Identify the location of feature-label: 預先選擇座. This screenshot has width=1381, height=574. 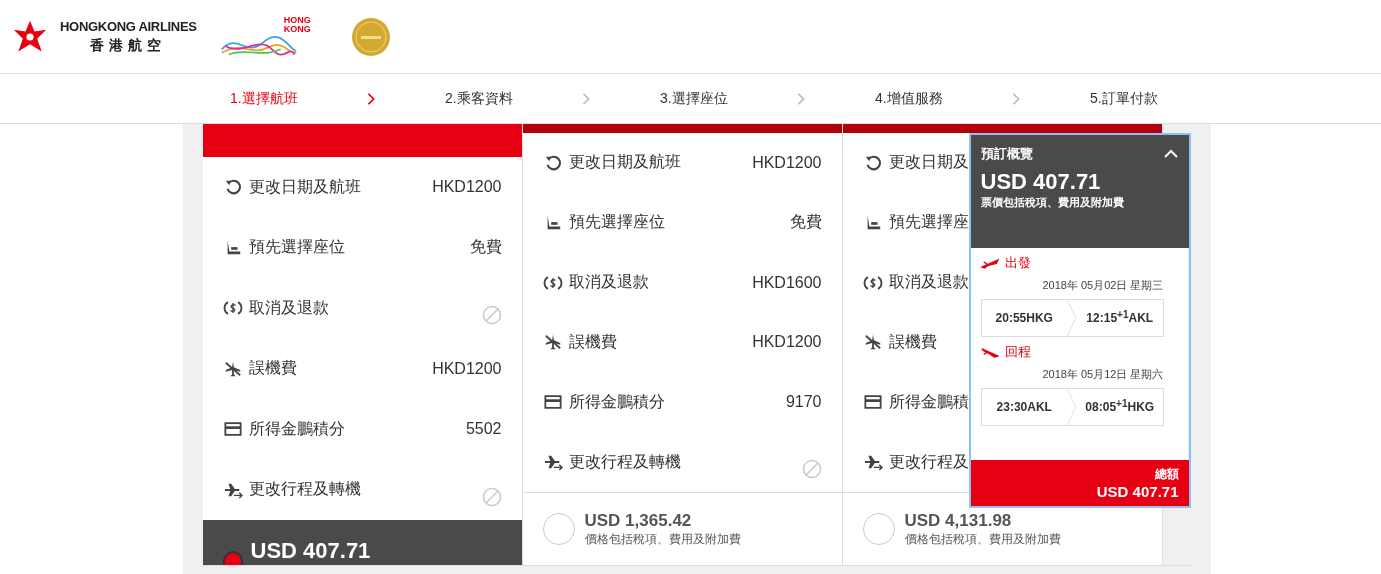
(928, 222).